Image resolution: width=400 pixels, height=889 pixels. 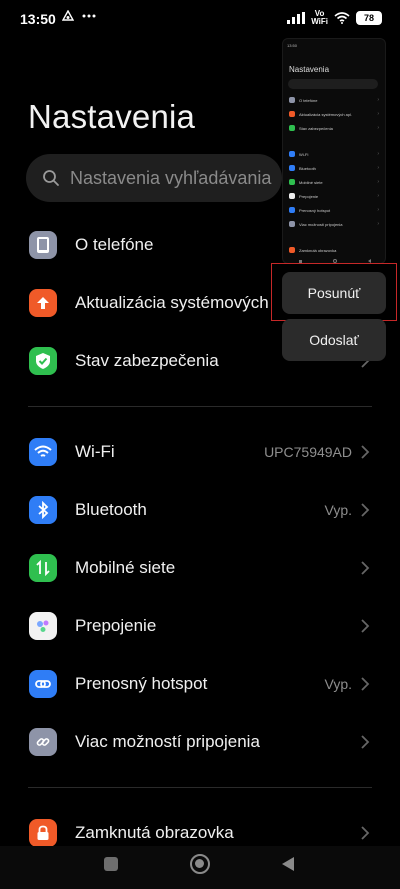 What do you see at coordinates (318, 250) in the screenshot?
I see `preview-row-label: Zamknutá obrazovka` at bounding box center [318, 250].